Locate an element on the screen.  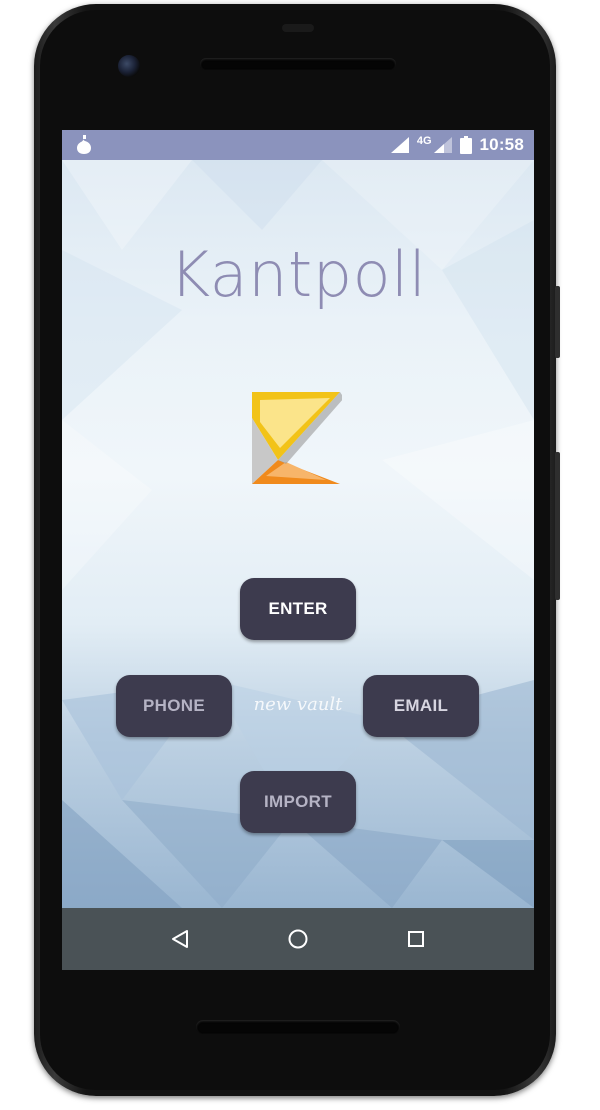
drop-icon is located at coordinates (84, 144).